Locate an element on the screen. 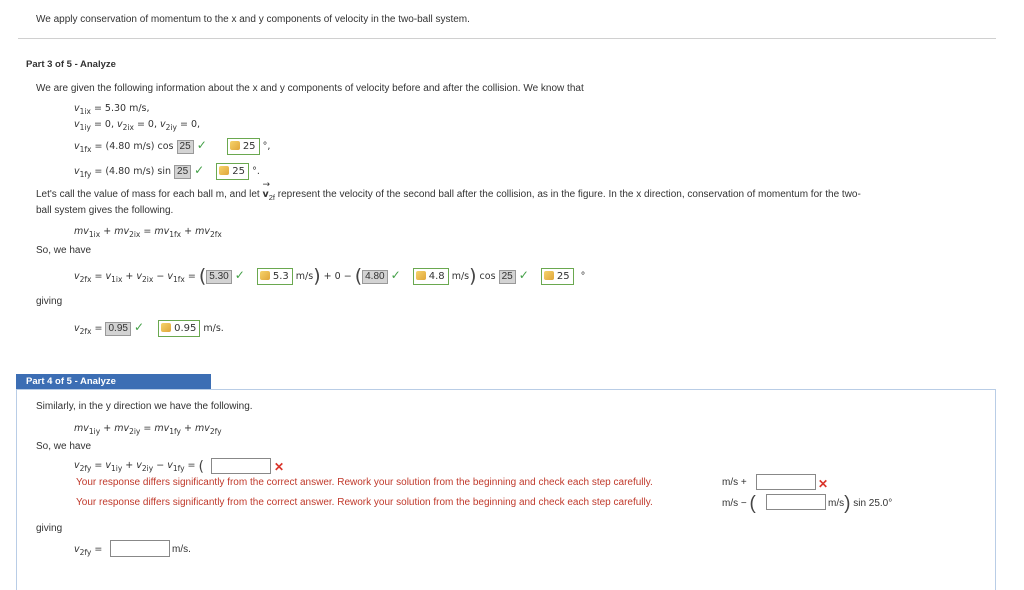  v2fx-result: v2fx = 0.95 ✓ 0.95 m/s. is located at coordinates (149, 328).